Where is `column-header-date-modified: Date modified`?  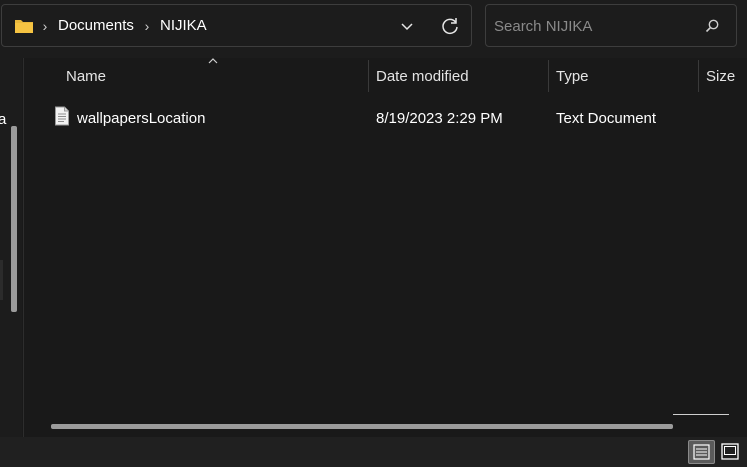
column-header-date-modified: Date modified is located at coordinates (422, 77).